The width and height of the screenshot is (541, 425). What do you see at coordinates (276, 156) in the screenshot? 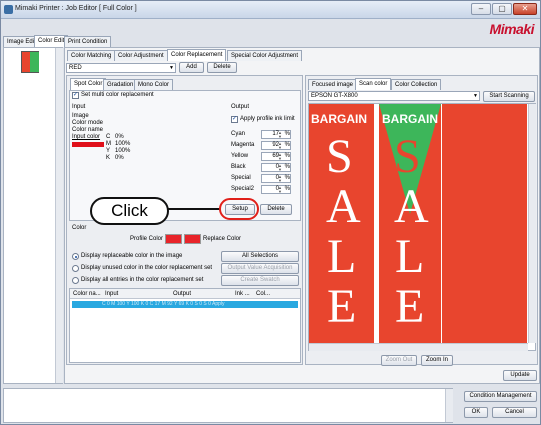
I see `output-yellow-field: 69 ▲ ▼%` at bounding box center [276, 156].